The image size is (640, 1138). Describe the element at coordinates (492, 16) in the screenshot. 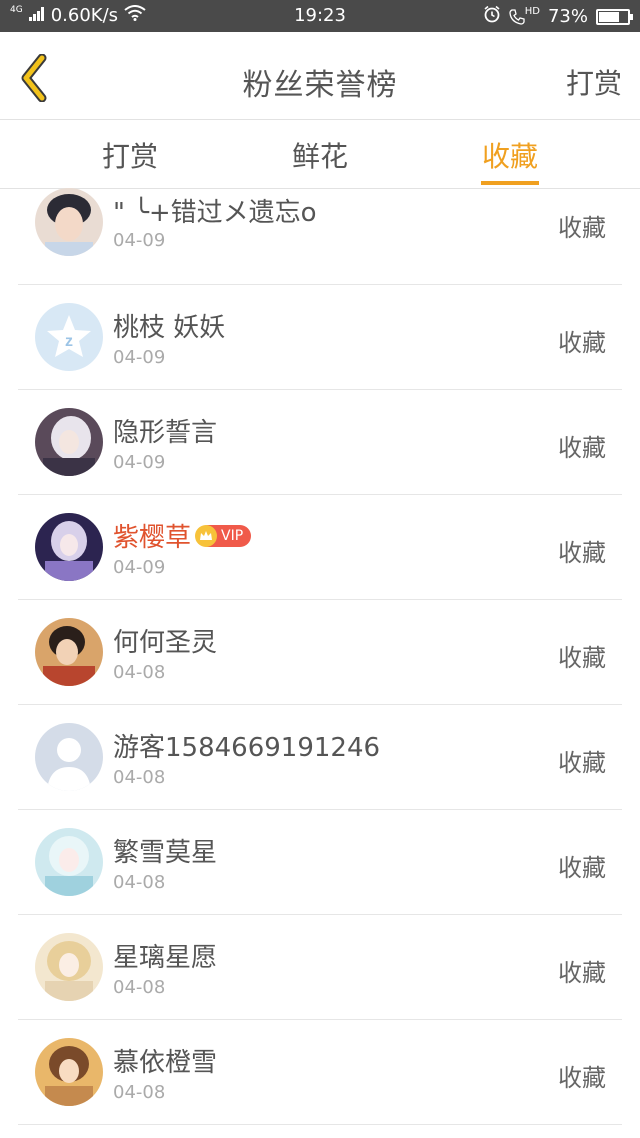

I see `alarm-icon` at that location.